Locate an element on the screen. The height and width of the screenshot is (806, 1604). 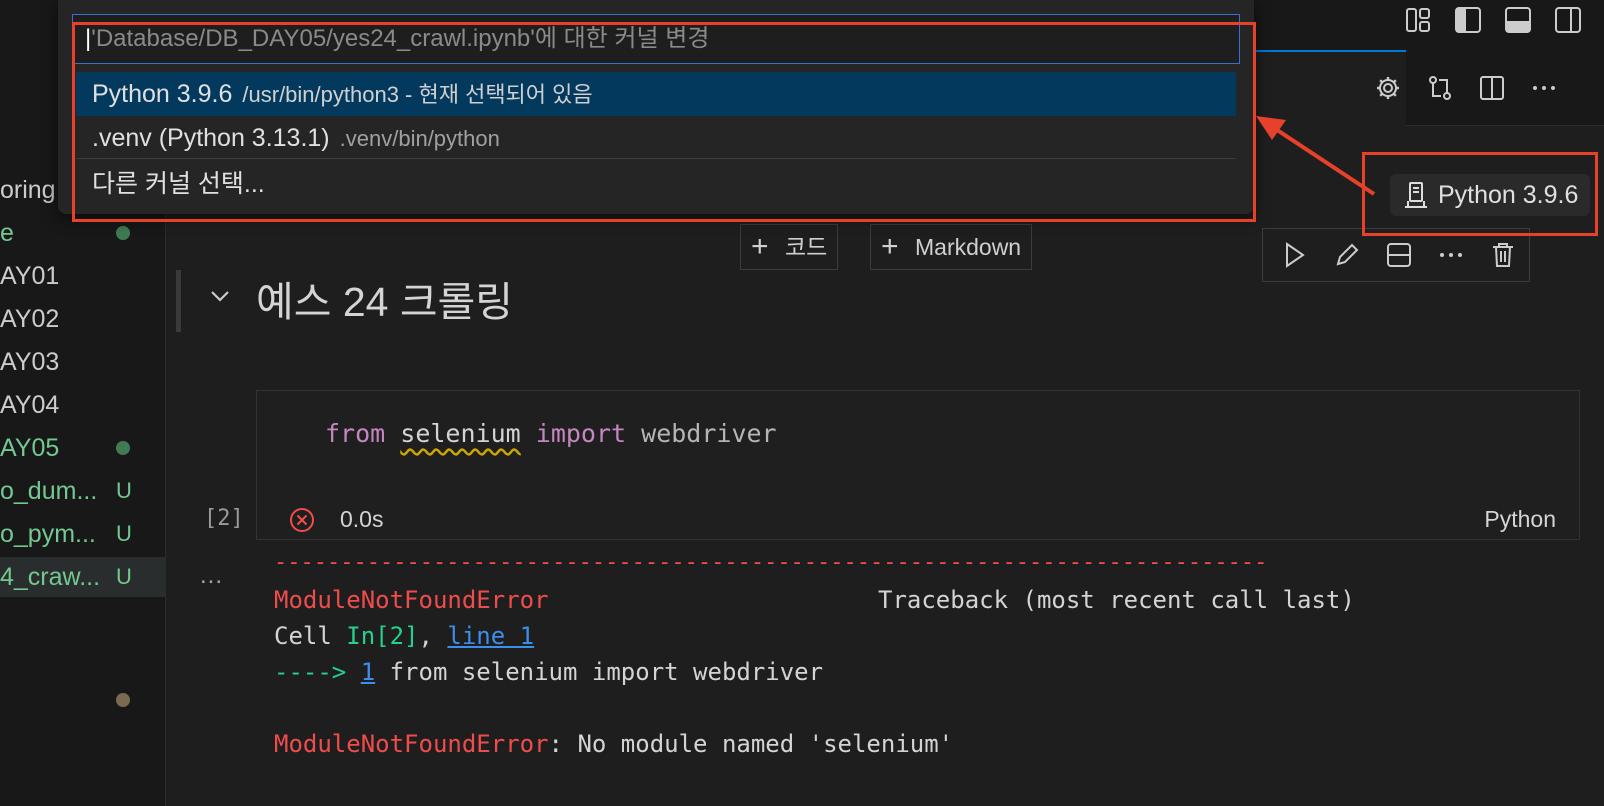
sidebar-item-label: AY01 is located at coordinates (30, 276).